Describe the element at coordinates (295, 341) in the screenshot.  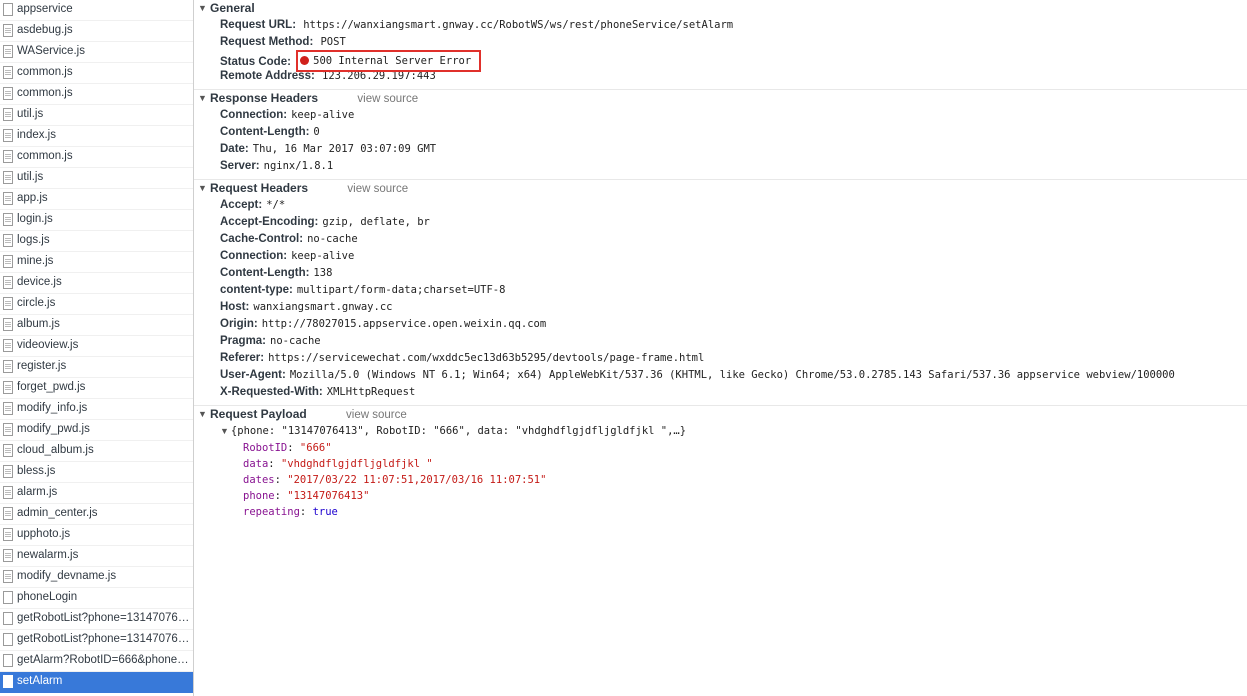
I see `header-value: no-cache` at that location.